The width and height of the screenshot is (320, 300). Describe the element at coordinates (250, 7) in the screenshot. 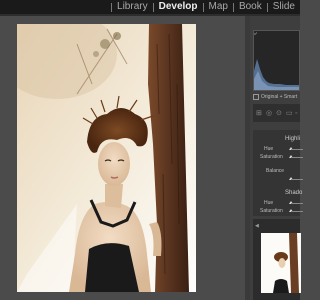

I see `module-book: Book` at that location.